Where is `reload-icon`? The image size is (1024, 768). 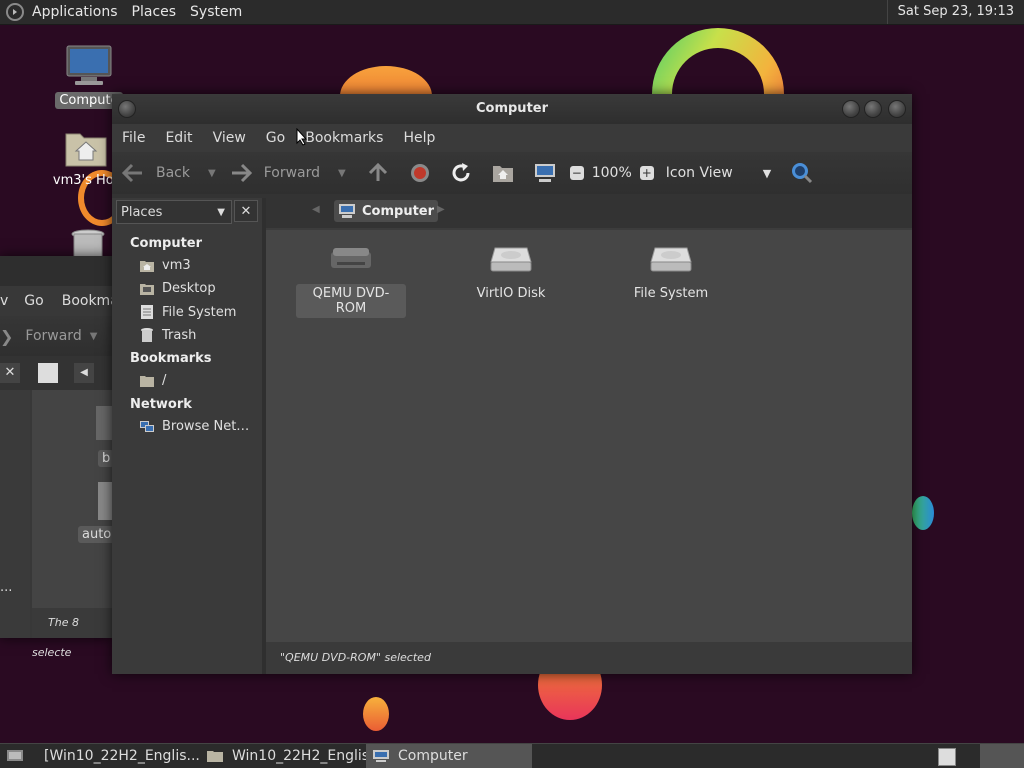
reload-icon is located at coordinates (461, 173).